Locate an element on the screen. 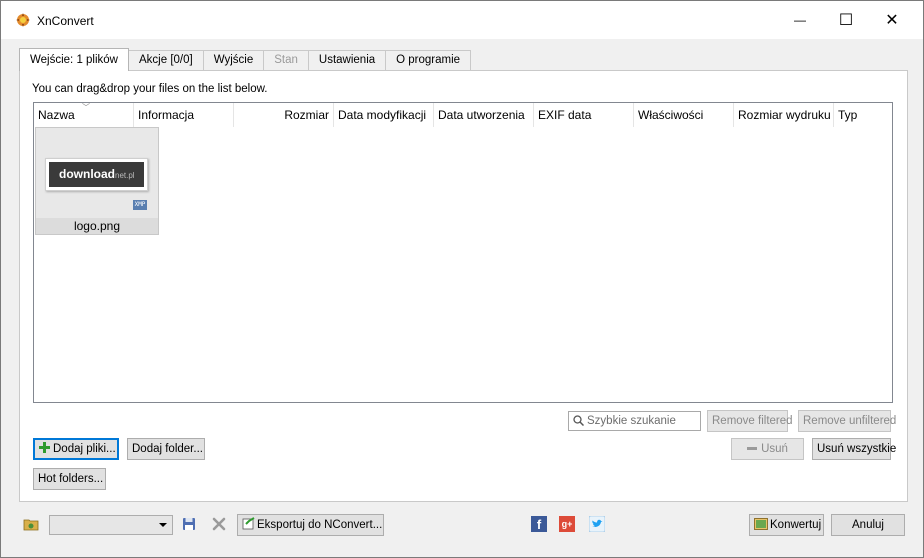 Image resolution: width=924 pixels, height=558 pixels. column-header-exif: EXIF data is located at coordinates (584, 115).